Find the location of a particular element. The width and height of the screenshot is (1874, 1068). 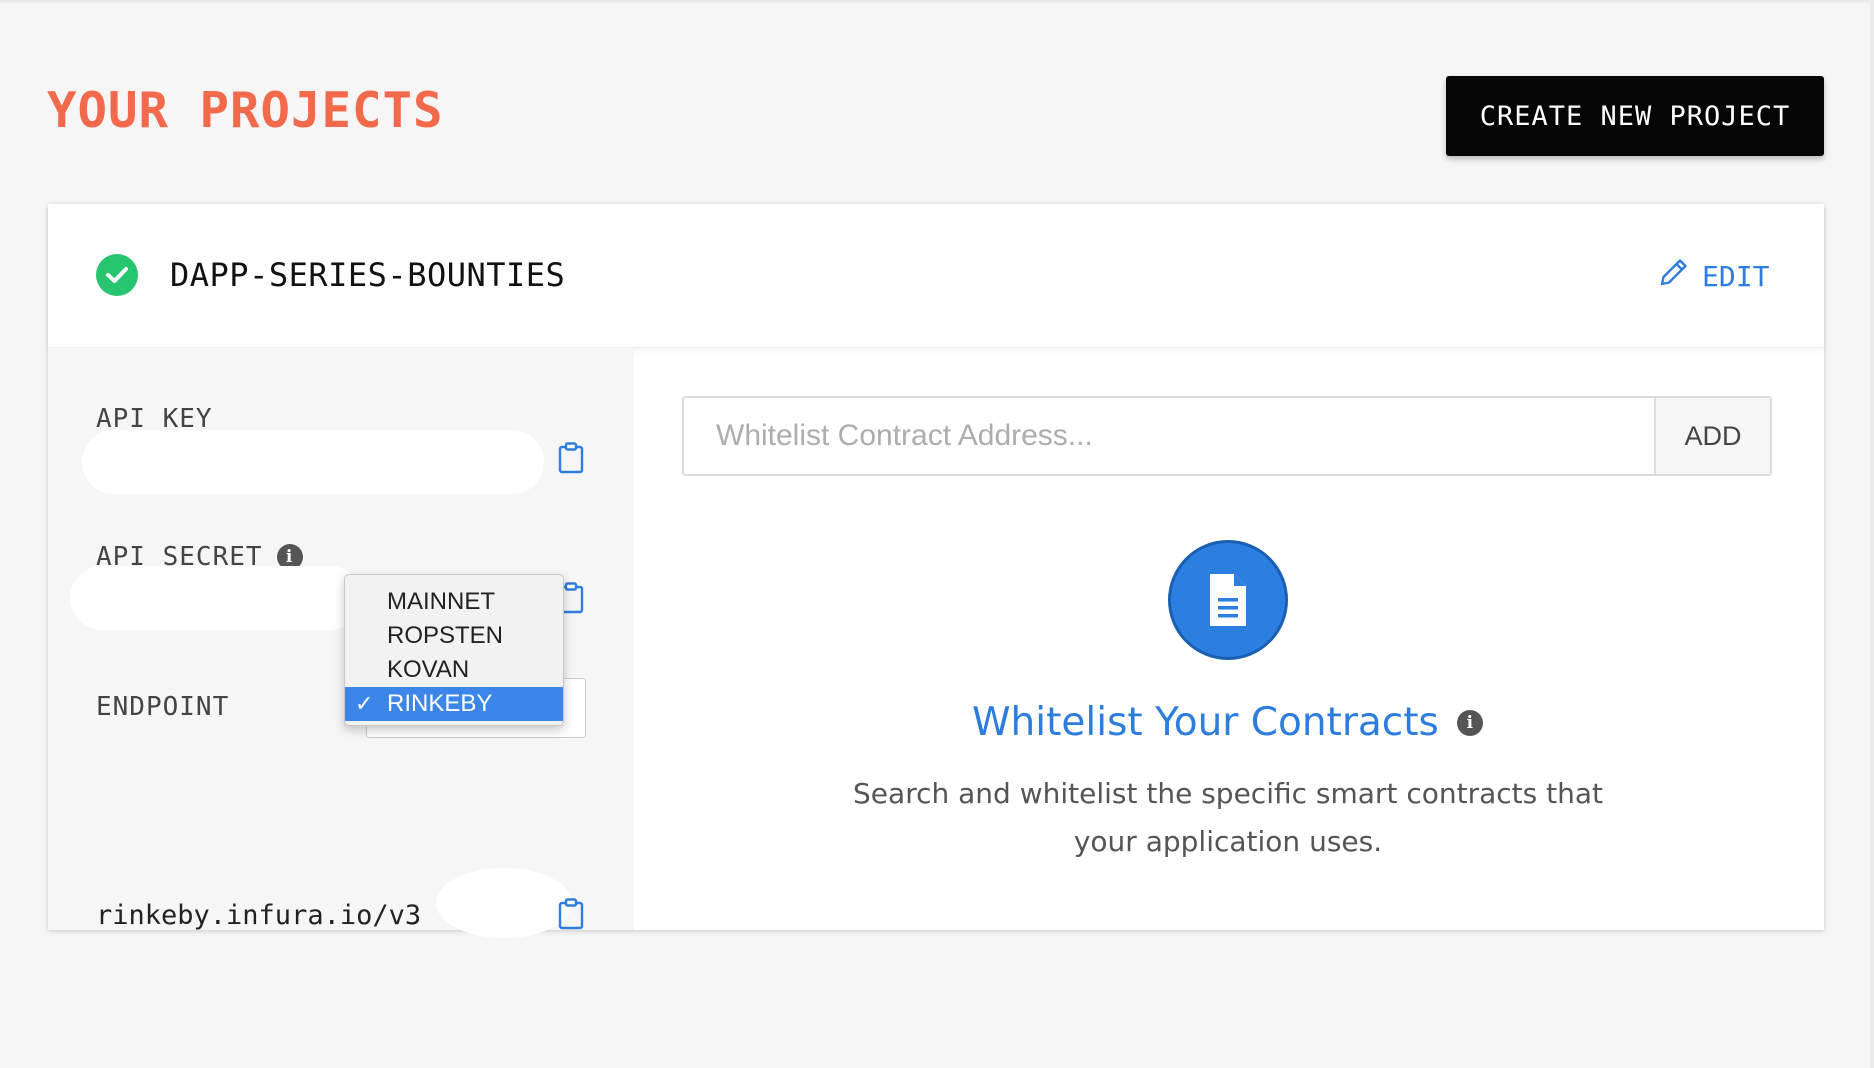

project-card-header: DAPP-SERIES-BOUNTIES EDIT is located at coordinates (936, 276).